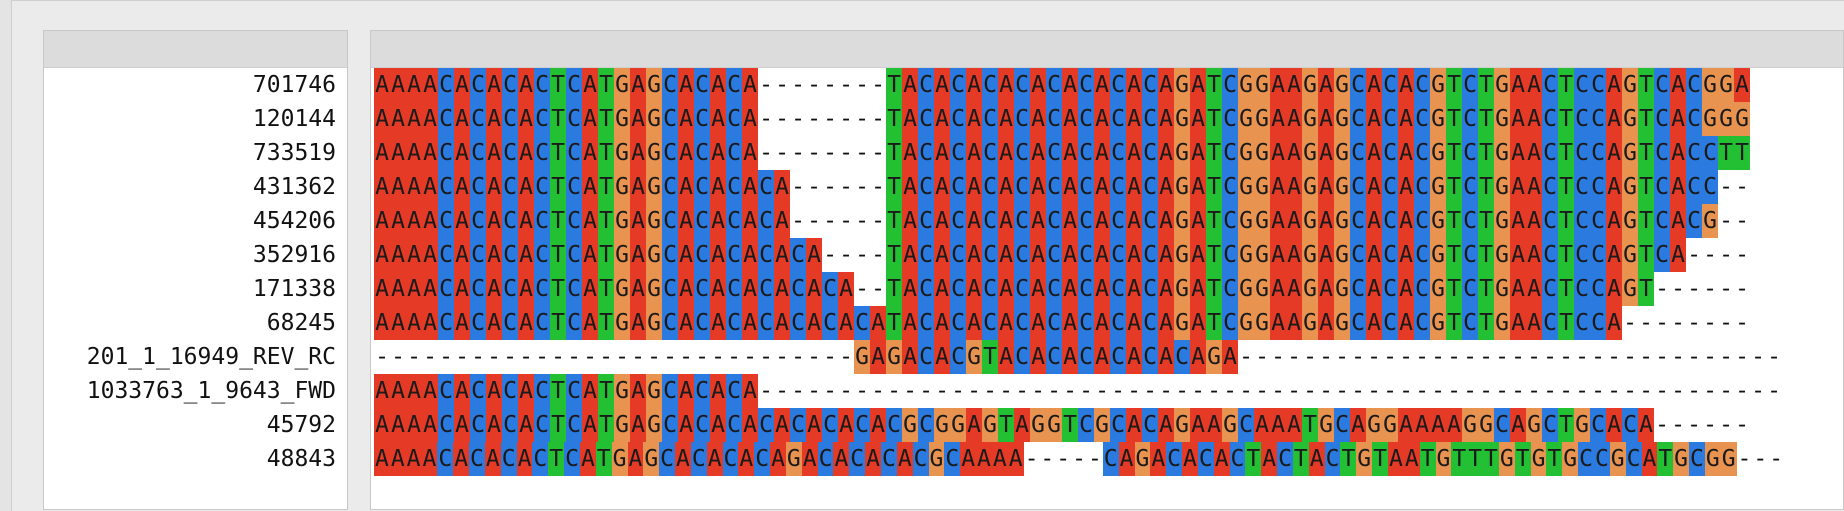 Image resolution: width=1844 pixels, height=511 pixels. What do you see at coordinates (195, 221) in the screenshot?
I see `sequence-name: 454206` at bounding box center [195, 221].